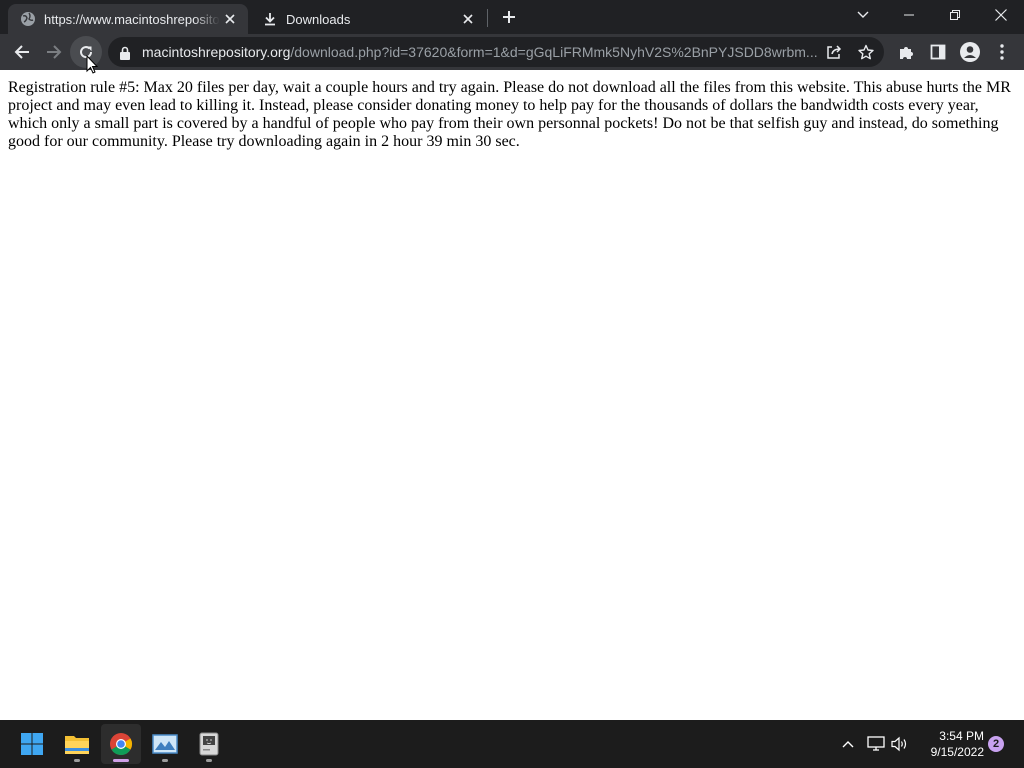 This screenshot has width=1024, height=768. Describe the element at coordinates (996, 744) in the screenshot. I see `notification-badge: 2` at that location.